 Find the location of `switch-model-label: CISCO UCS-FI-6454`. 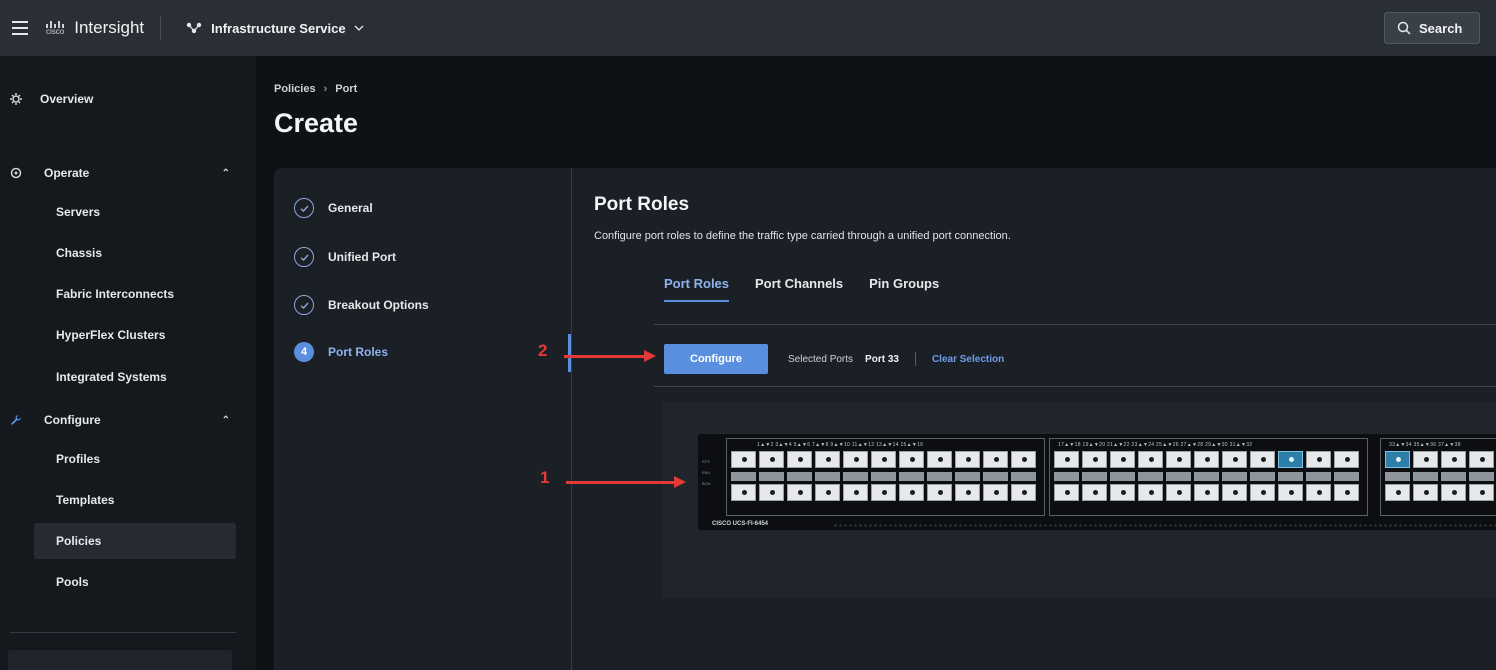

switch-model-label: CISCO UCS-FI-6454 is located at coordinates (740, 524).